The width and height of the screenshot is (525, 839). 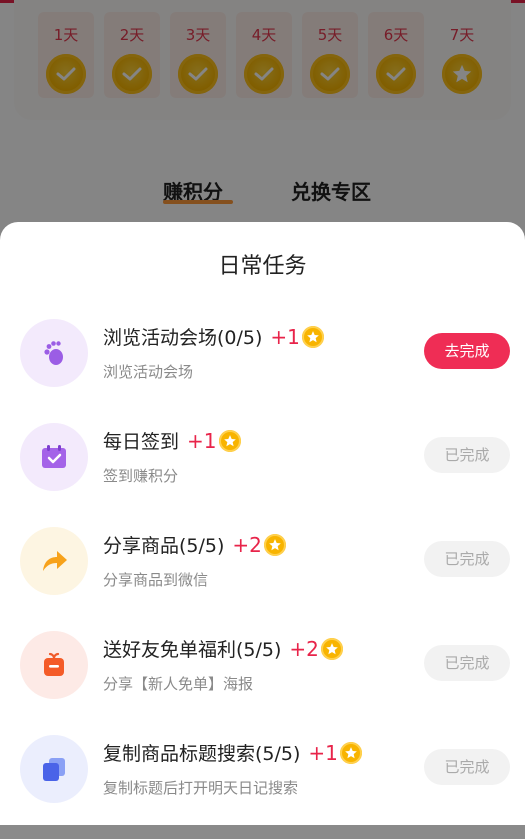 What do you see at coordinates (467, 351) in the screenshot?
I see `go-complete-button: 去完成` at bounding box center [467, 351].